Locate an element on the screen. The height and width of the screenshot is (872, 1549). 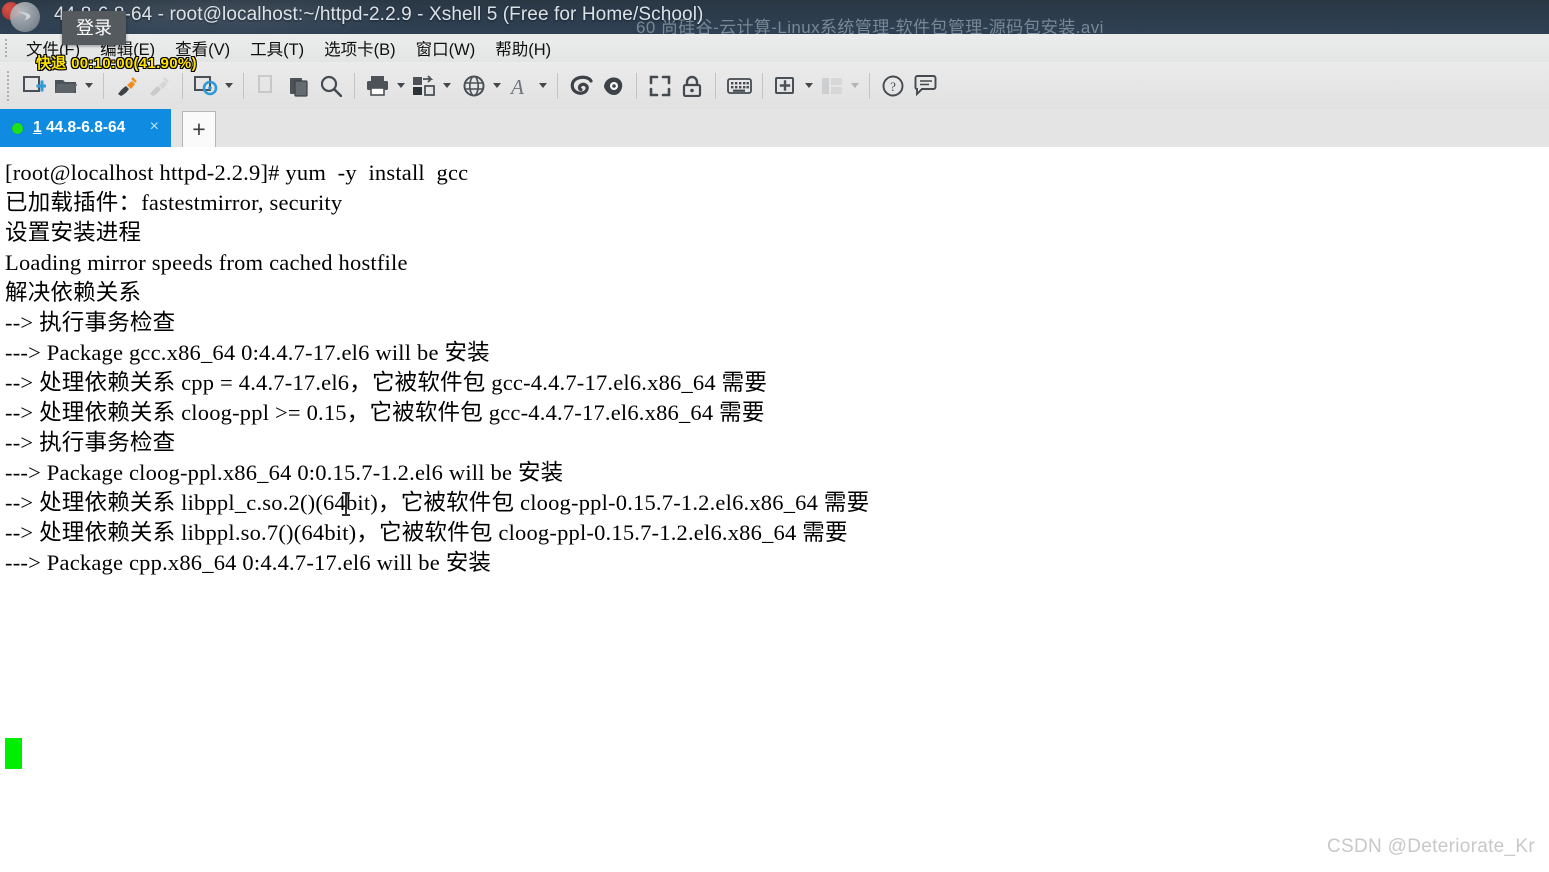
keyboard-icon is located at coordinates (739, 86).